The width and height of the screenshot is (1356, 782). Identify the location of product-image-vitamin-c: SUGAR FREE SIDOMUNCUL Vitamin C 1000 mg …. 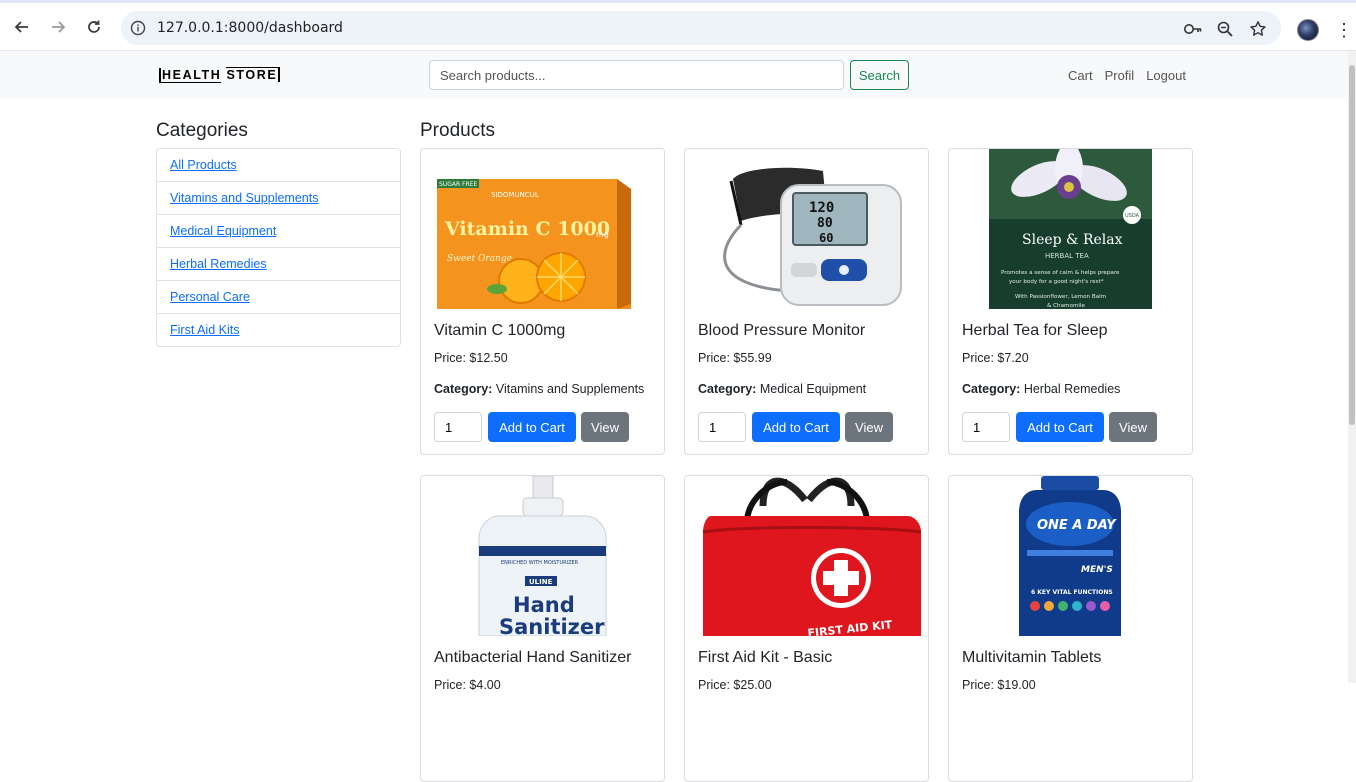
(542, 229).